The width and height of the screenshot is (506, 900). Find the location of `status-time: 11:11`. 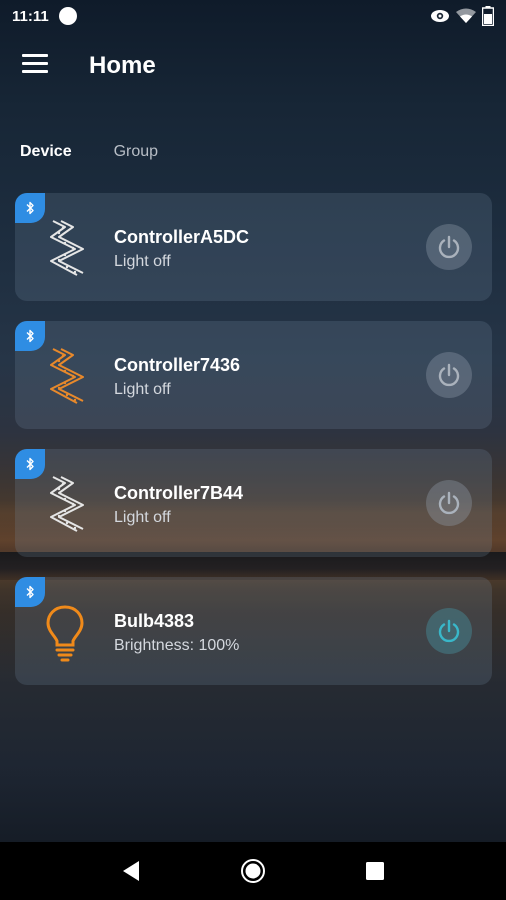

status-time: 11:11 is located at coordinates (30, 16).